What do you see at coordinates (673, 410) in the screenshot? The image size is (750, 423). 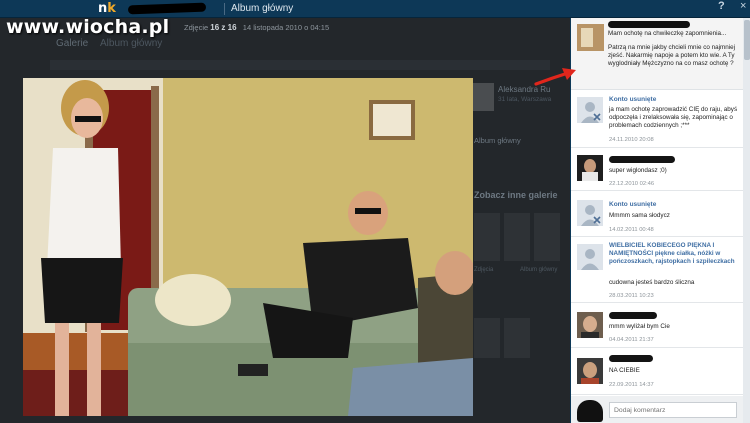 I see `comment-input` at bounding box center [673, 410].